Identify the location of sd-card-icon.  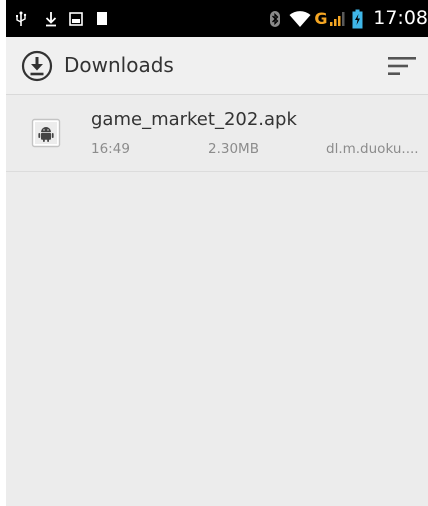
(102, 18).